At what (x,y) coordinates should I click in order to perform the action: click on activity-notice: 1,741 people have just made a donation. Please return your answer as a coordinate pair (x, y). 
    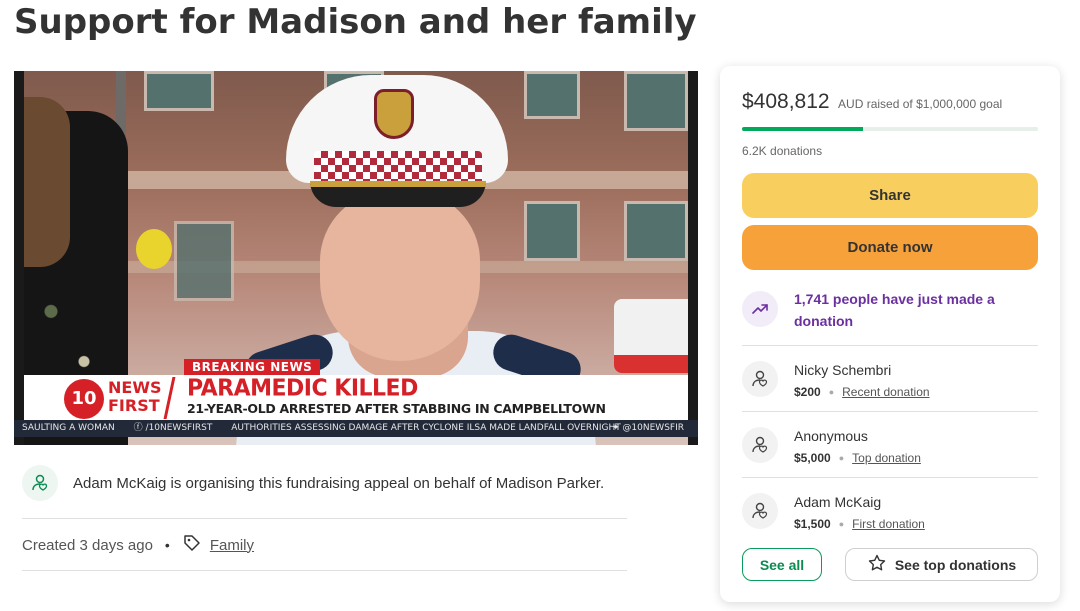
    Looking at the image, I should click on (890, 317).